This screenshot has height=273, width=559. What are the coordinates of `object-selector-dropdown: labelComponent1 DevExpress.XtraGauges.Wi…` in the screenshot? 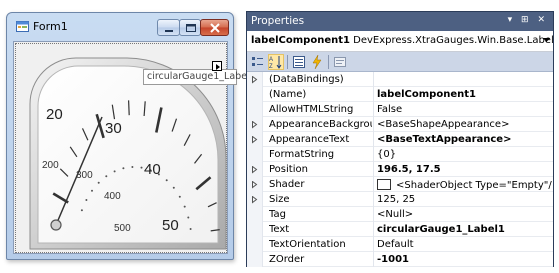 It's located at (400, 41).